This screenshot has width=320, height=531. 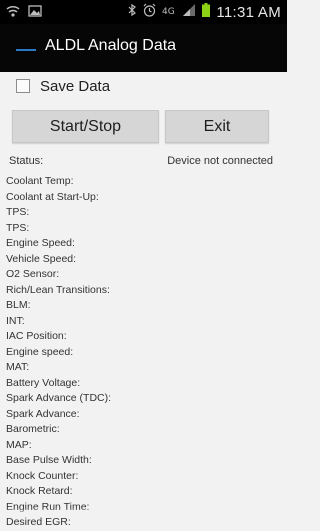 What do you see at coordinates (149, 12) in the screenshot?
I see `alarm-icon` at bounding box center [149, 12].